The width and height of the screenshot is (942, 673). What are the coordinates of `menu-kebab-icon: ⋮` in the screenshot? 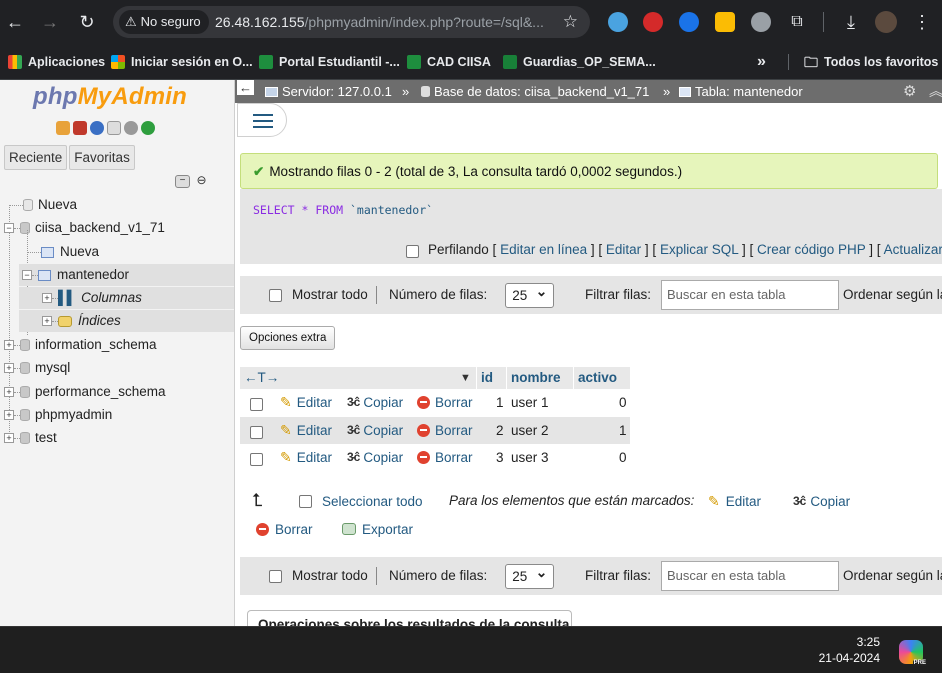 It's located at (922, 22).